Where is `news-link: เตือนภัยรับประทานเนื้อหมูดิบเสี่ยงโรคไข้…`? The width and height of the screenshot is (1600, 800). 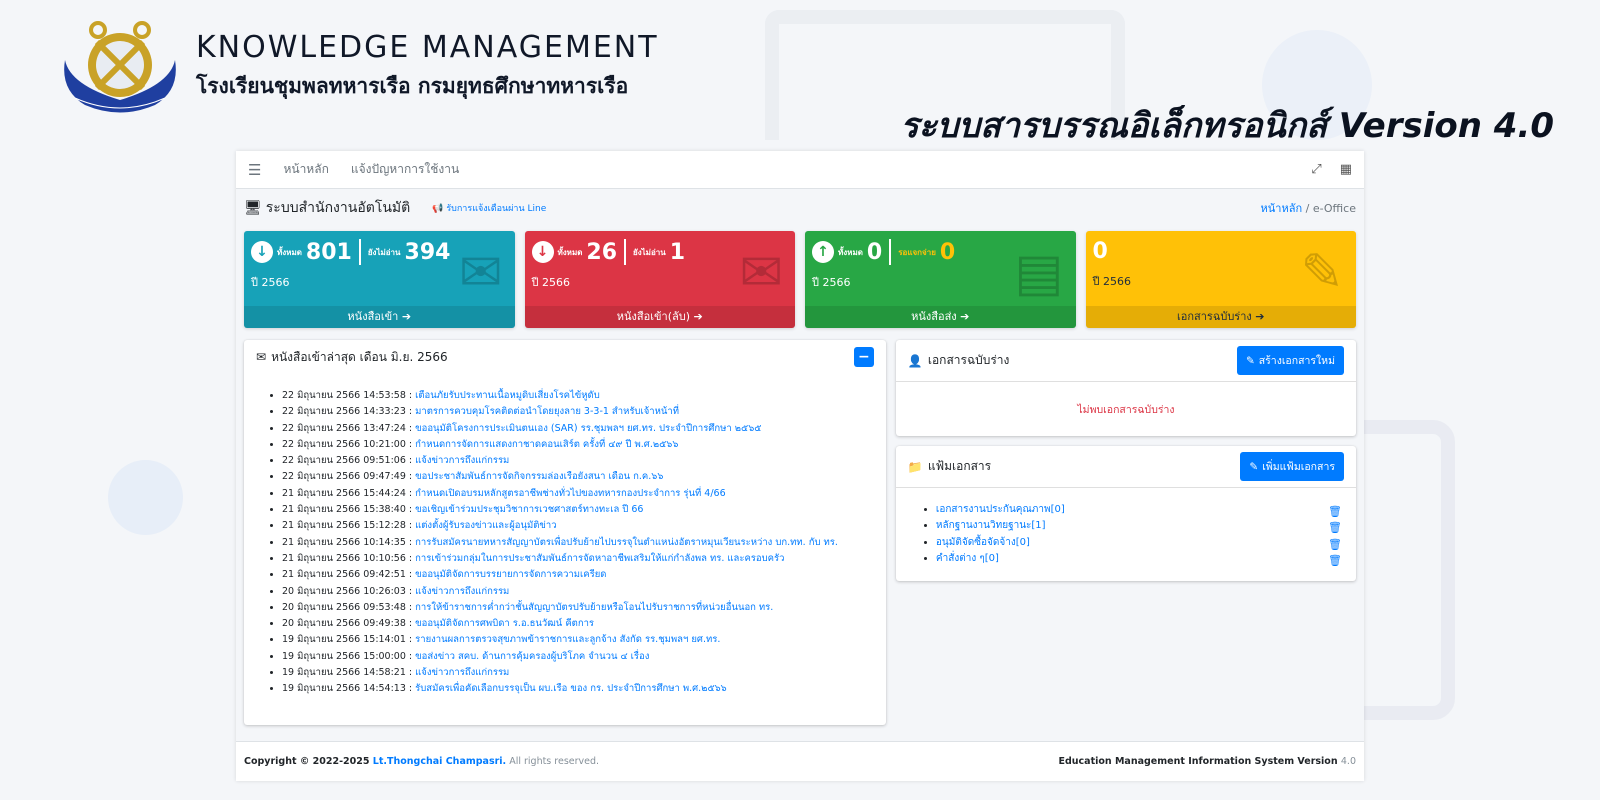
news-link: เตือนภัยรับประทานเนื้อหมูดิบเสี่ยงโรคไข้… is located at coordinates (507, 395).